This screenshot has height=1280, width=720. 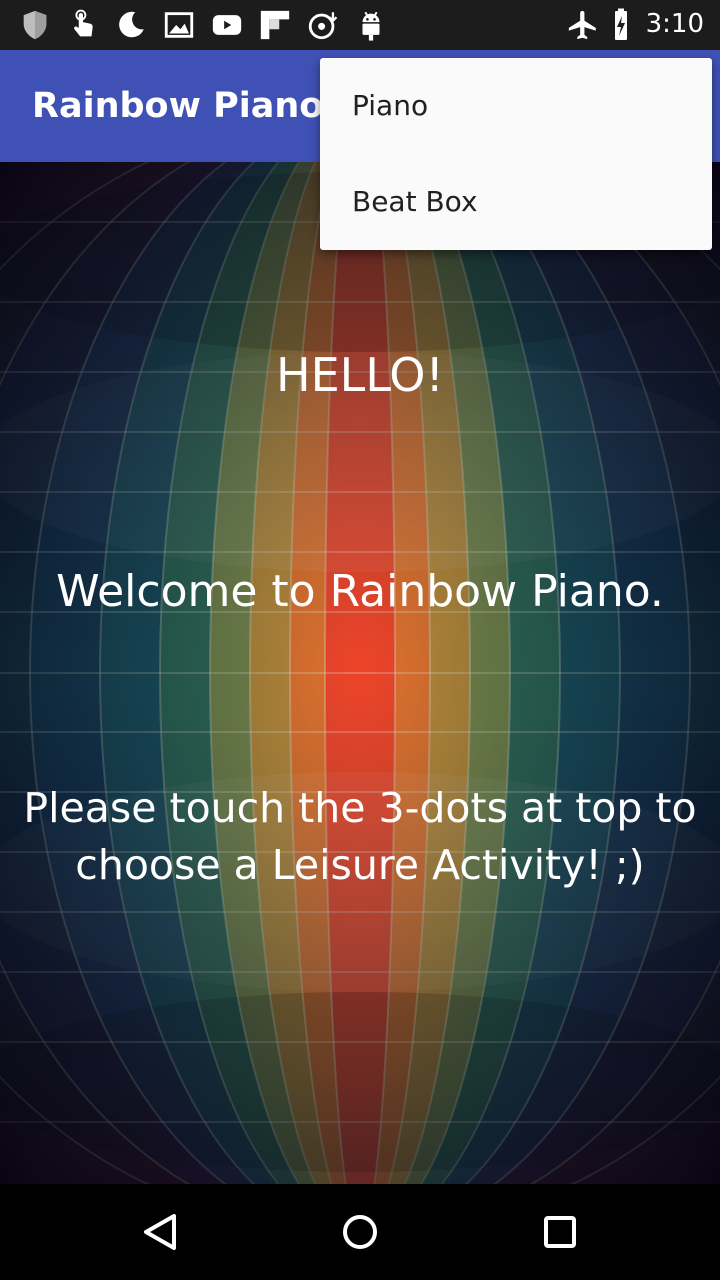 What do you see at coordinates (360, 591) in the screenshot?
I see `welcome-text: Welcome to Rainbow Piano.` at bounding box center [360, 591].